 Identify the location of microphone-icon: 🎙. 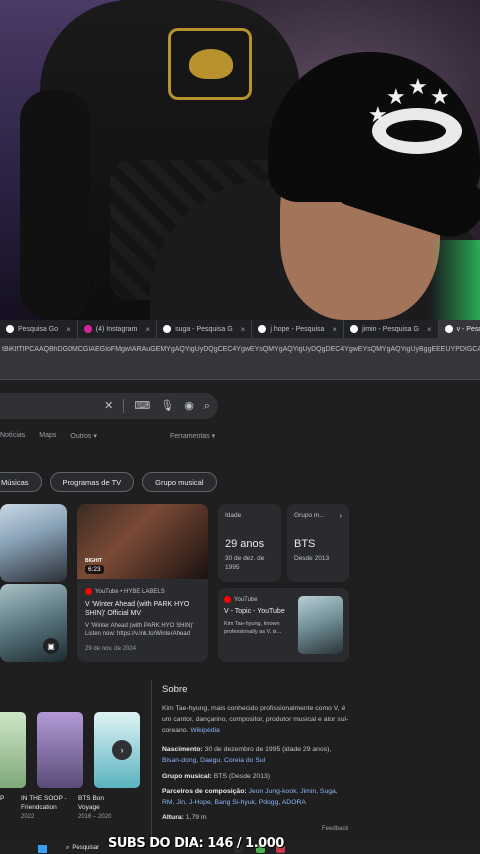
(167, 406).